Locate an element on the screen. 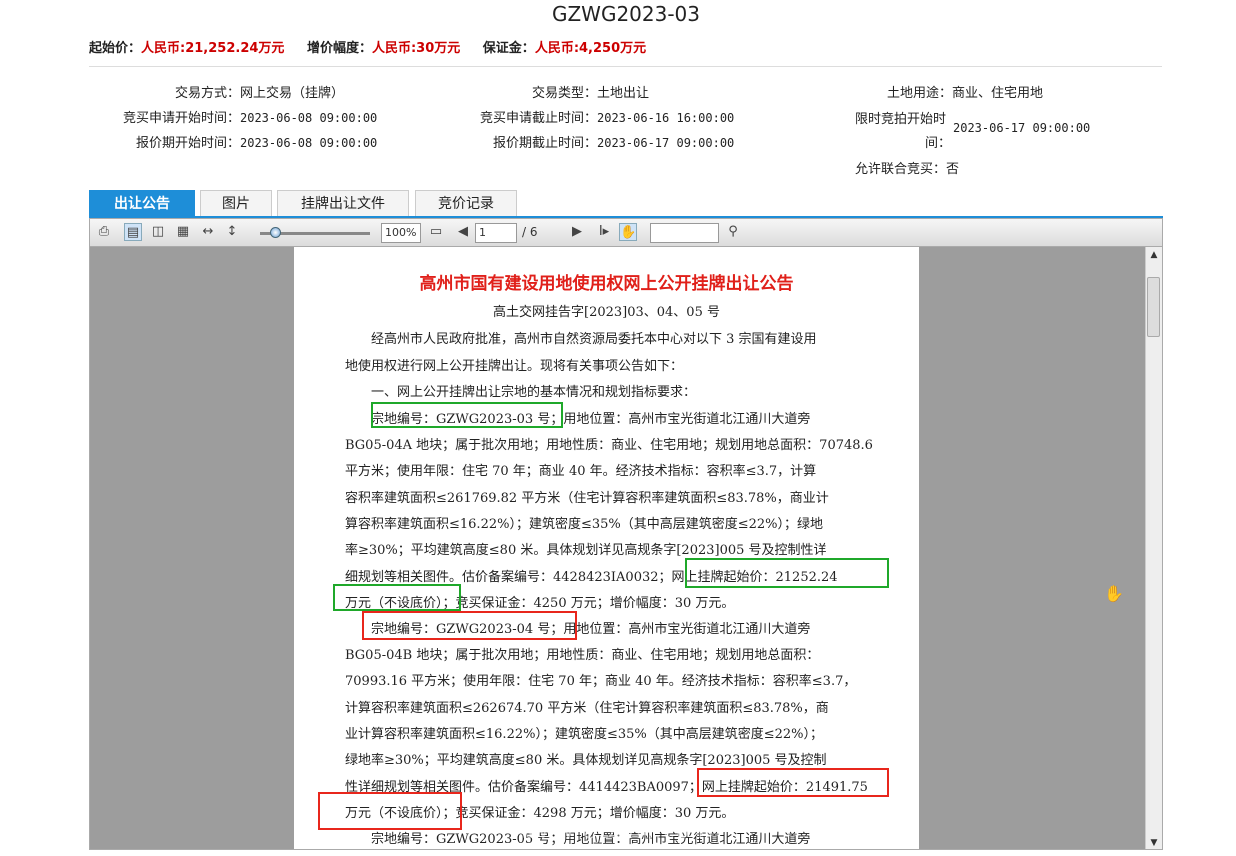  scroll-down-icon: ▼ is located at coordinates (1154, 842).